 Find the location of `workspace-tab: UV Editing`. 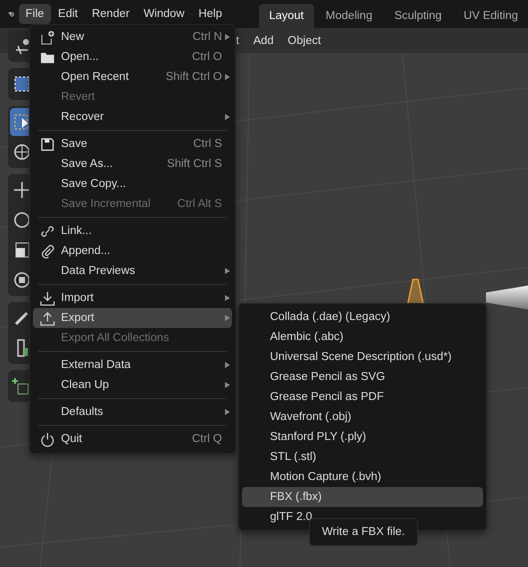

workspace-tab: UV Editing is located at coordinates (491, 16).